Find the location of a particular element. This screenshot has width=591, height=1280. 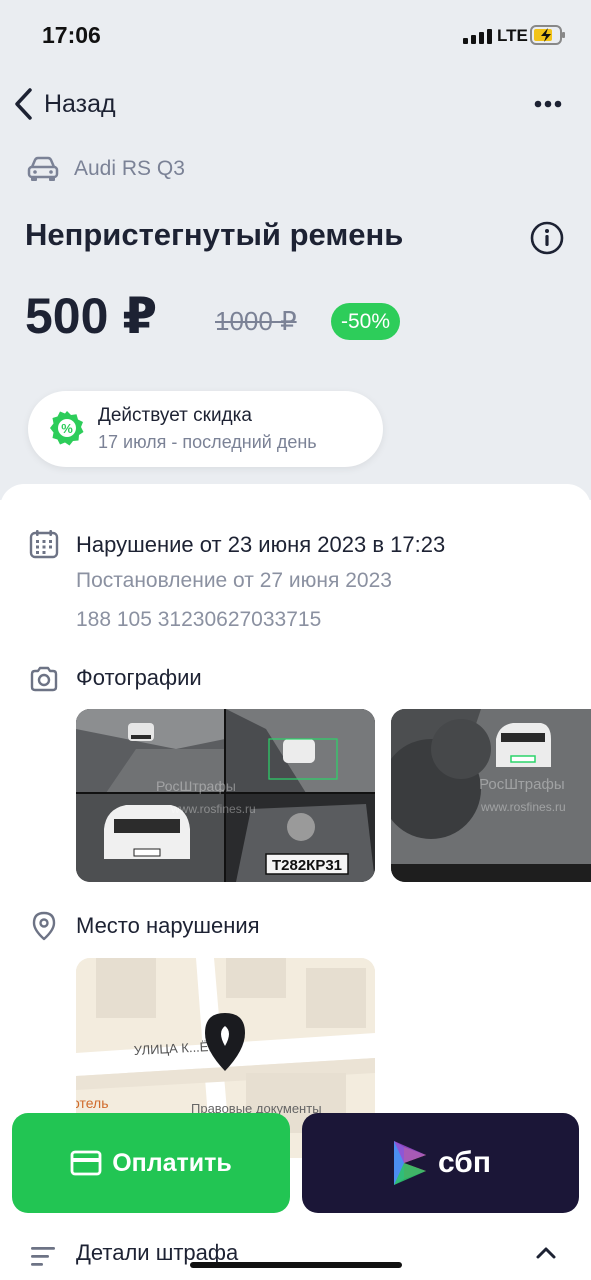

photo-collage: Т282КР31 РосШтрафы www.rosfines.ru is located at coordinates (225, 795).